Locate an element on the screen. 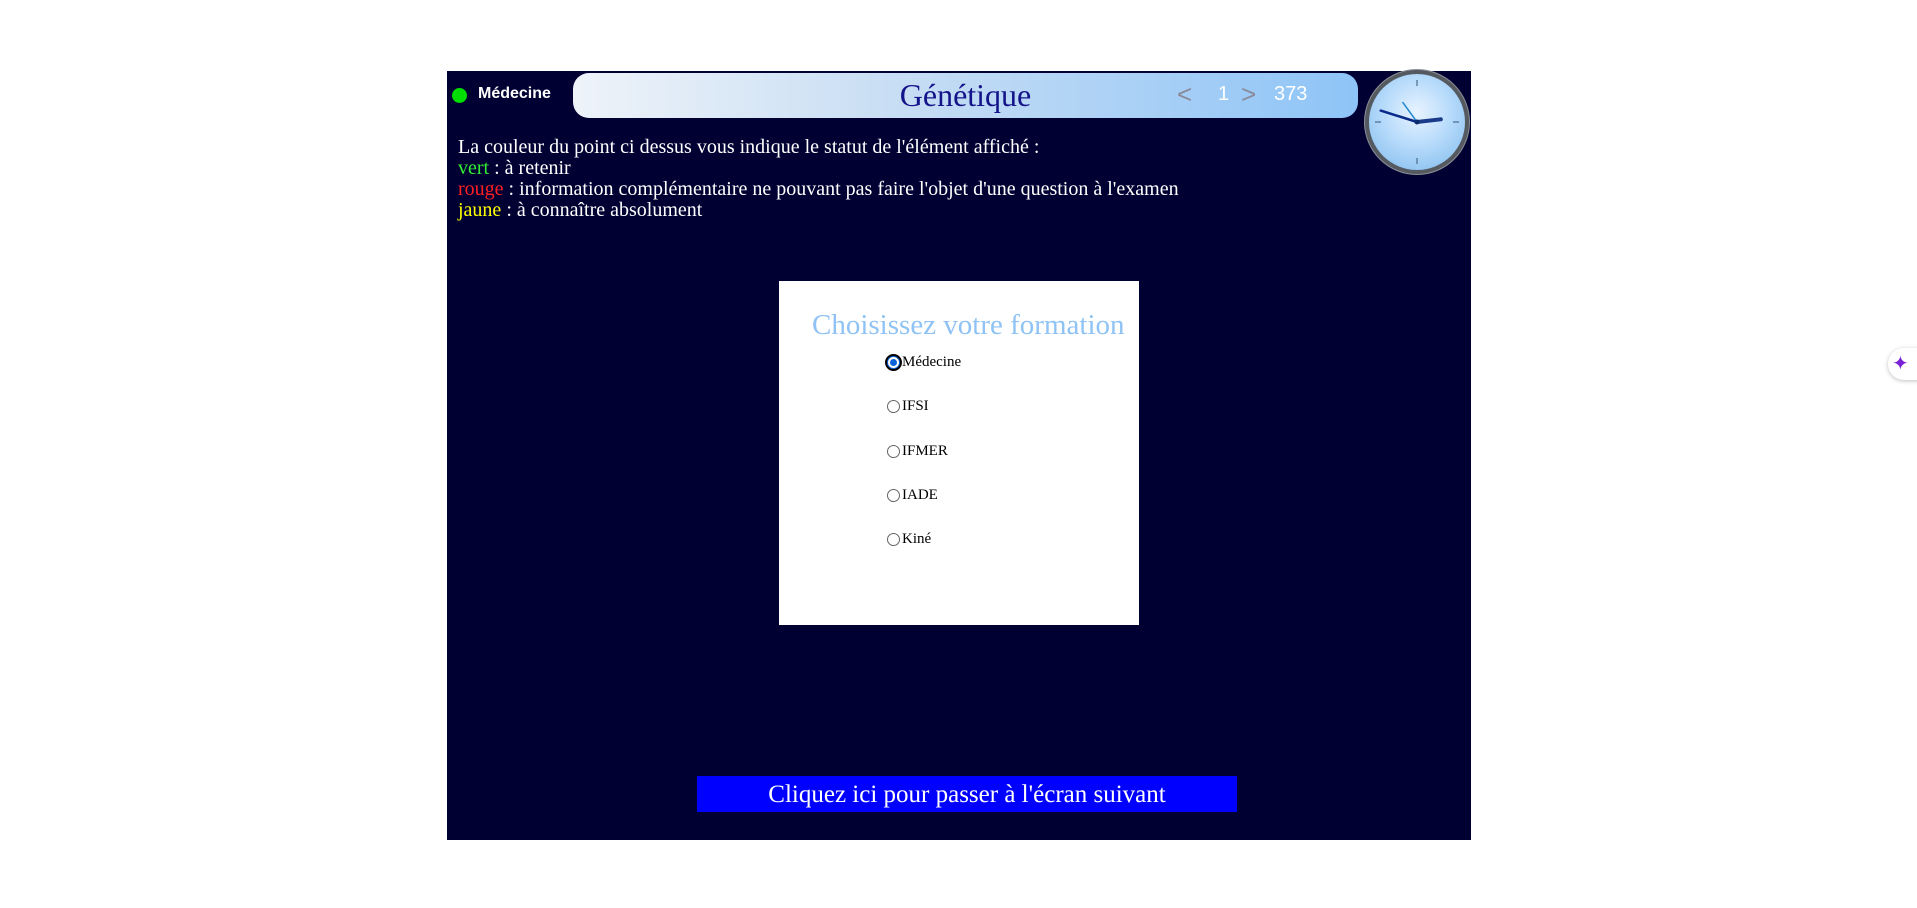 The image size is (1917, 908). clock-center is located at coordinates (1417, 122).